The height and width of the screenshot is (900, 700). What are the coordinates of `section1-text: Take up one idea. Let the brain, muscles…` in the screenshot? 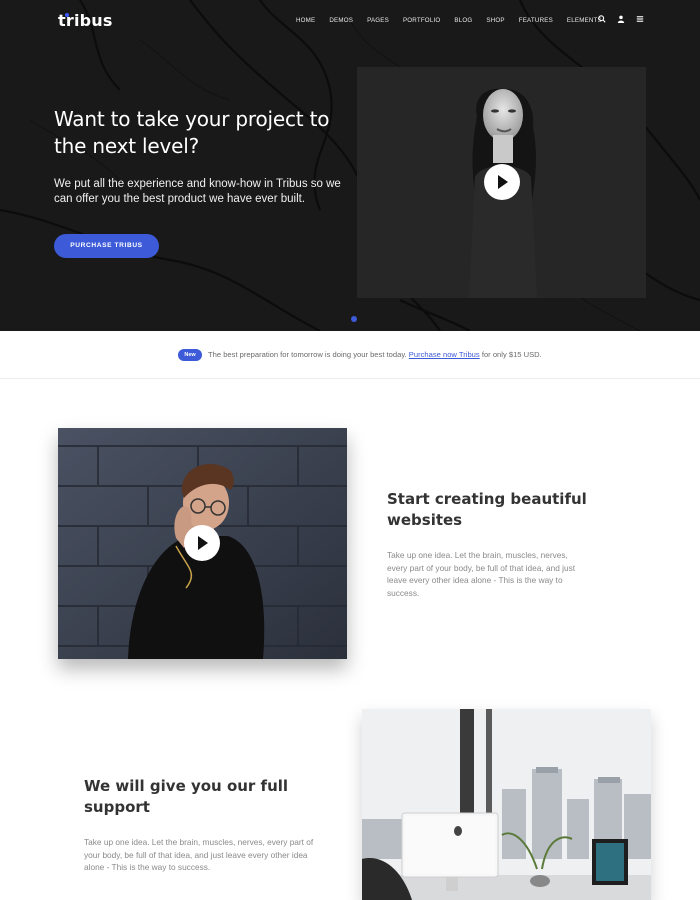 It's located at (481, 574).